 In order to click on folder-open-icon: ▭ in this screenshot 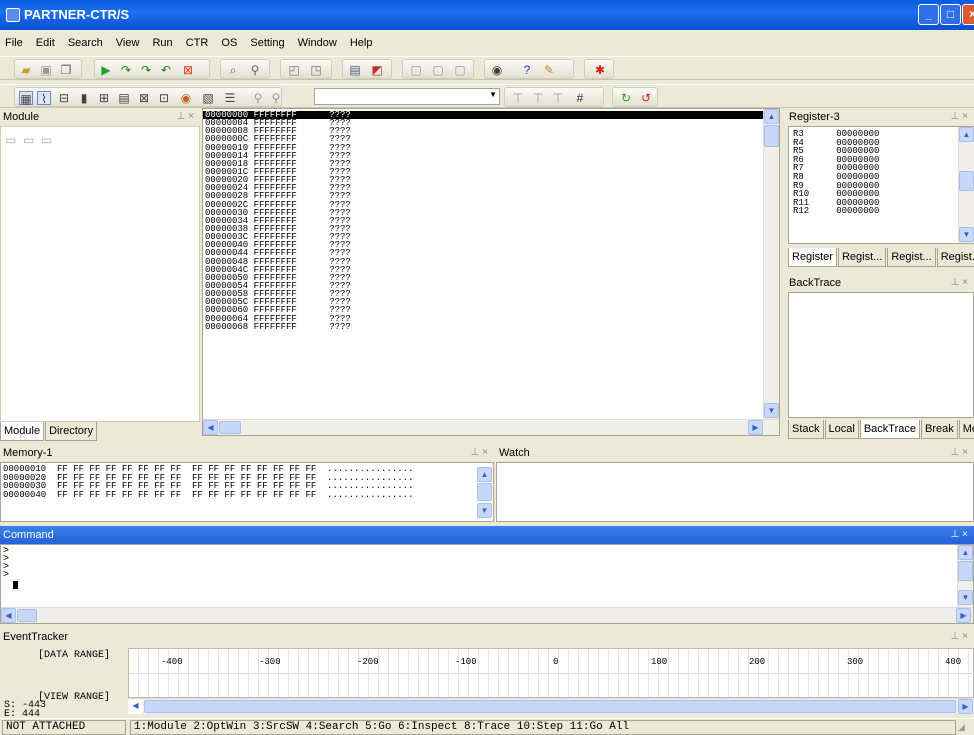, I will do `click(28, 140)`.